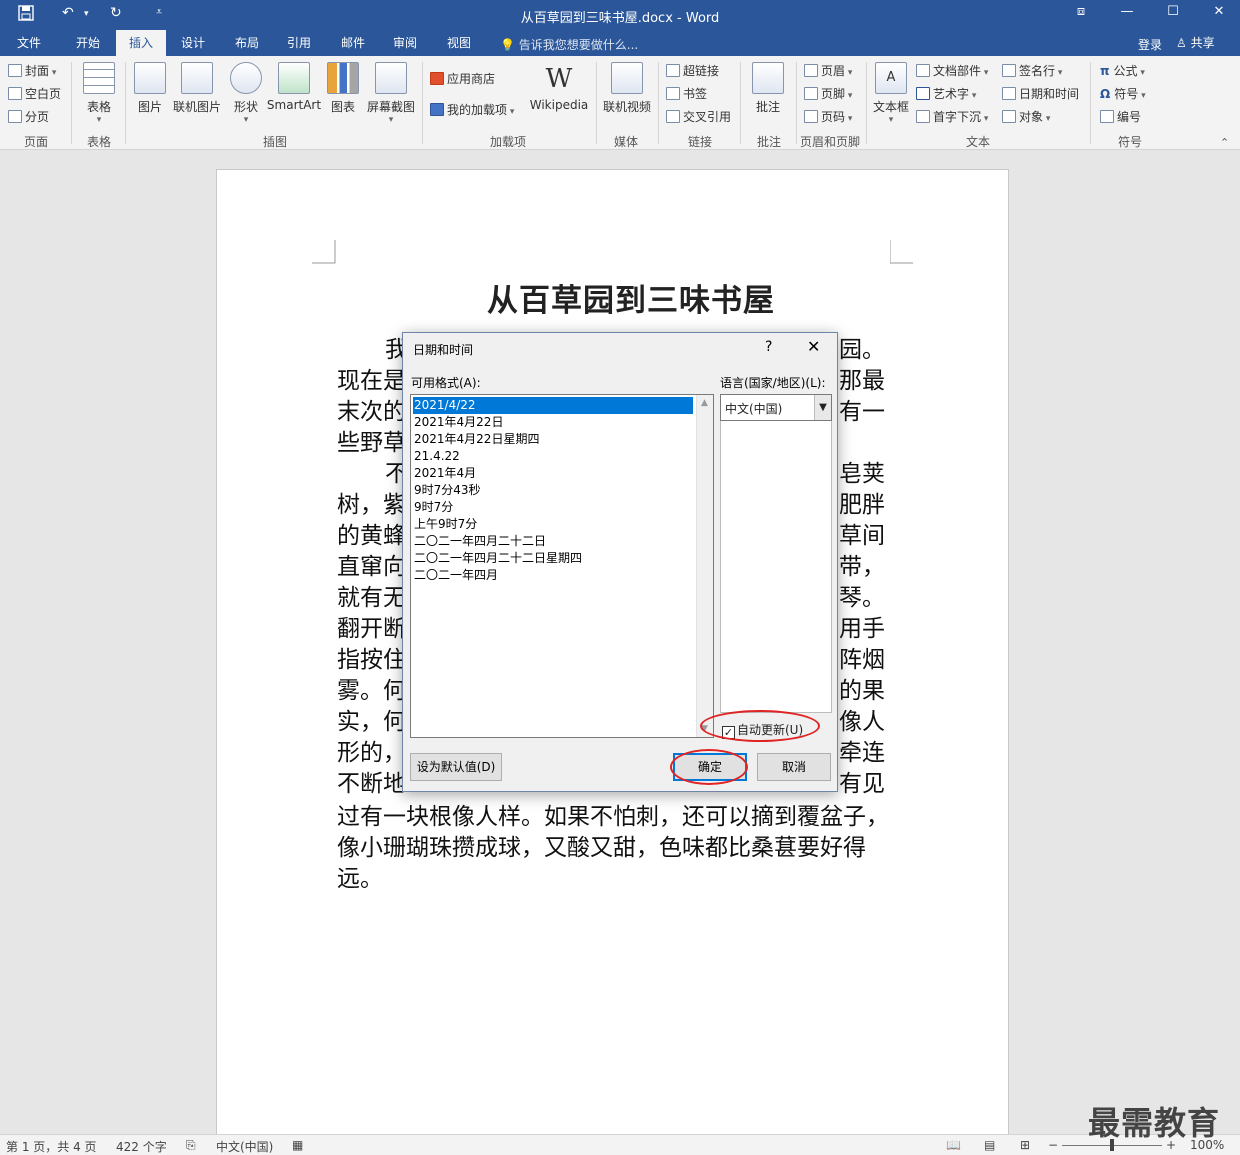  Describe the element at coordinates (299, 43) in the screenshot. I see `tab-references: 引用` at that location.